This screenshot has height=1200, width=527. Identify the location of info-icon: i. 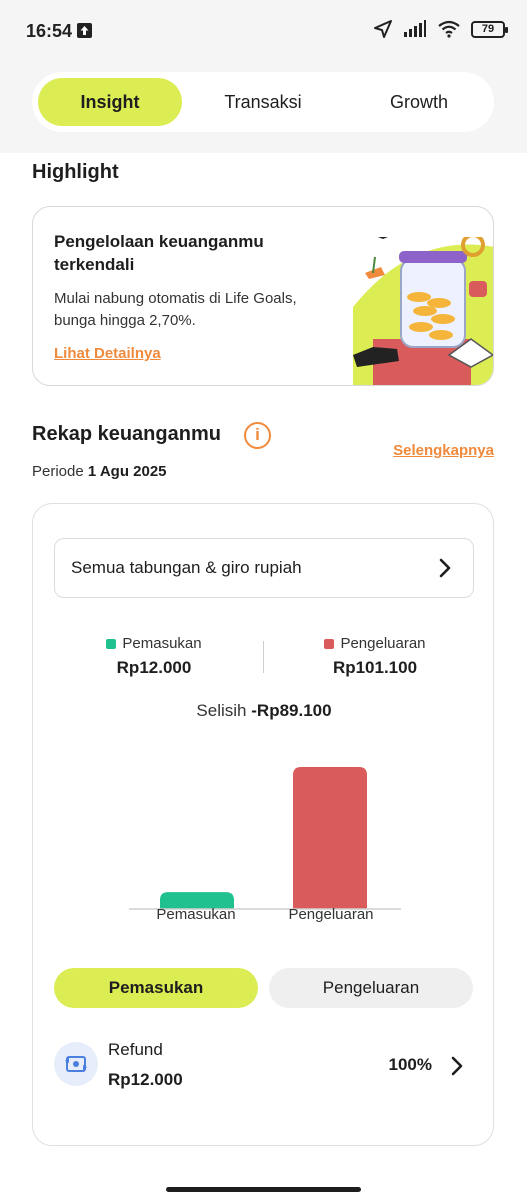
(257, 435).